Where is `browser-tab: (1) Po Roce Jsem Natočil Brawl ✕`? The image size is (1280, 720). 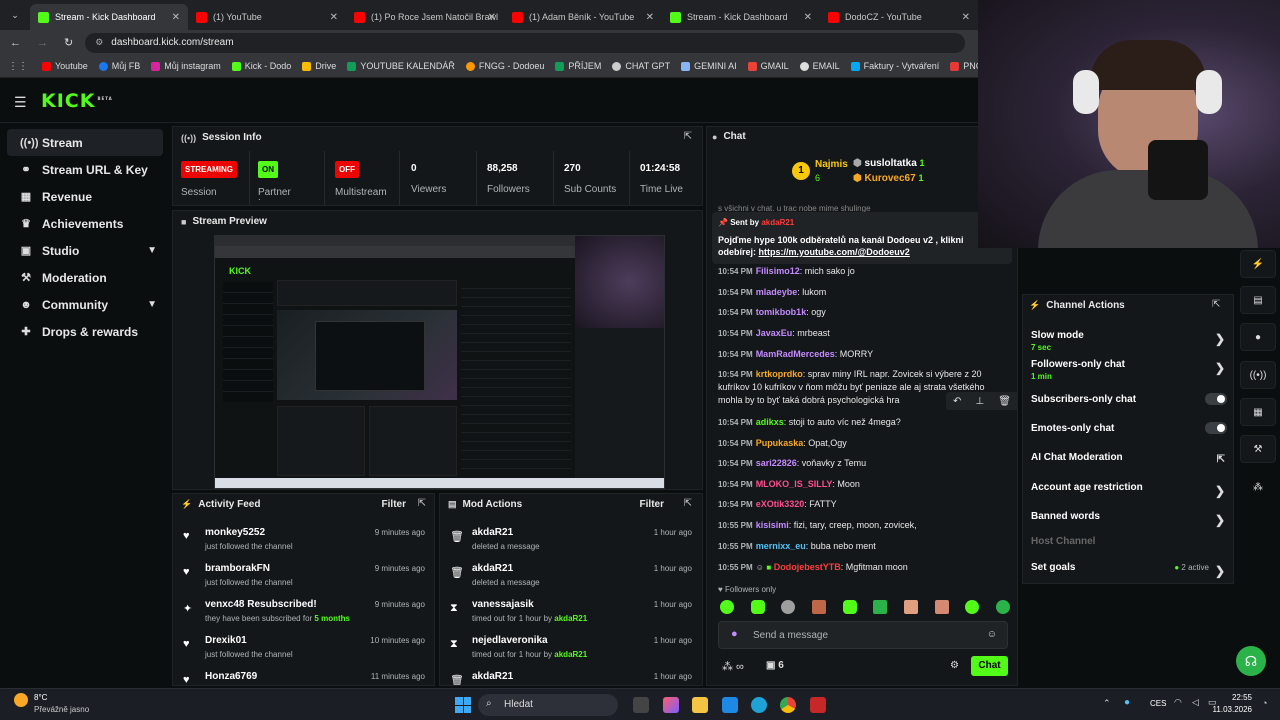
browser-tab: (1) Po Roce Jsem Natočil Brawl ✕ is located at coordinates (425, 17).